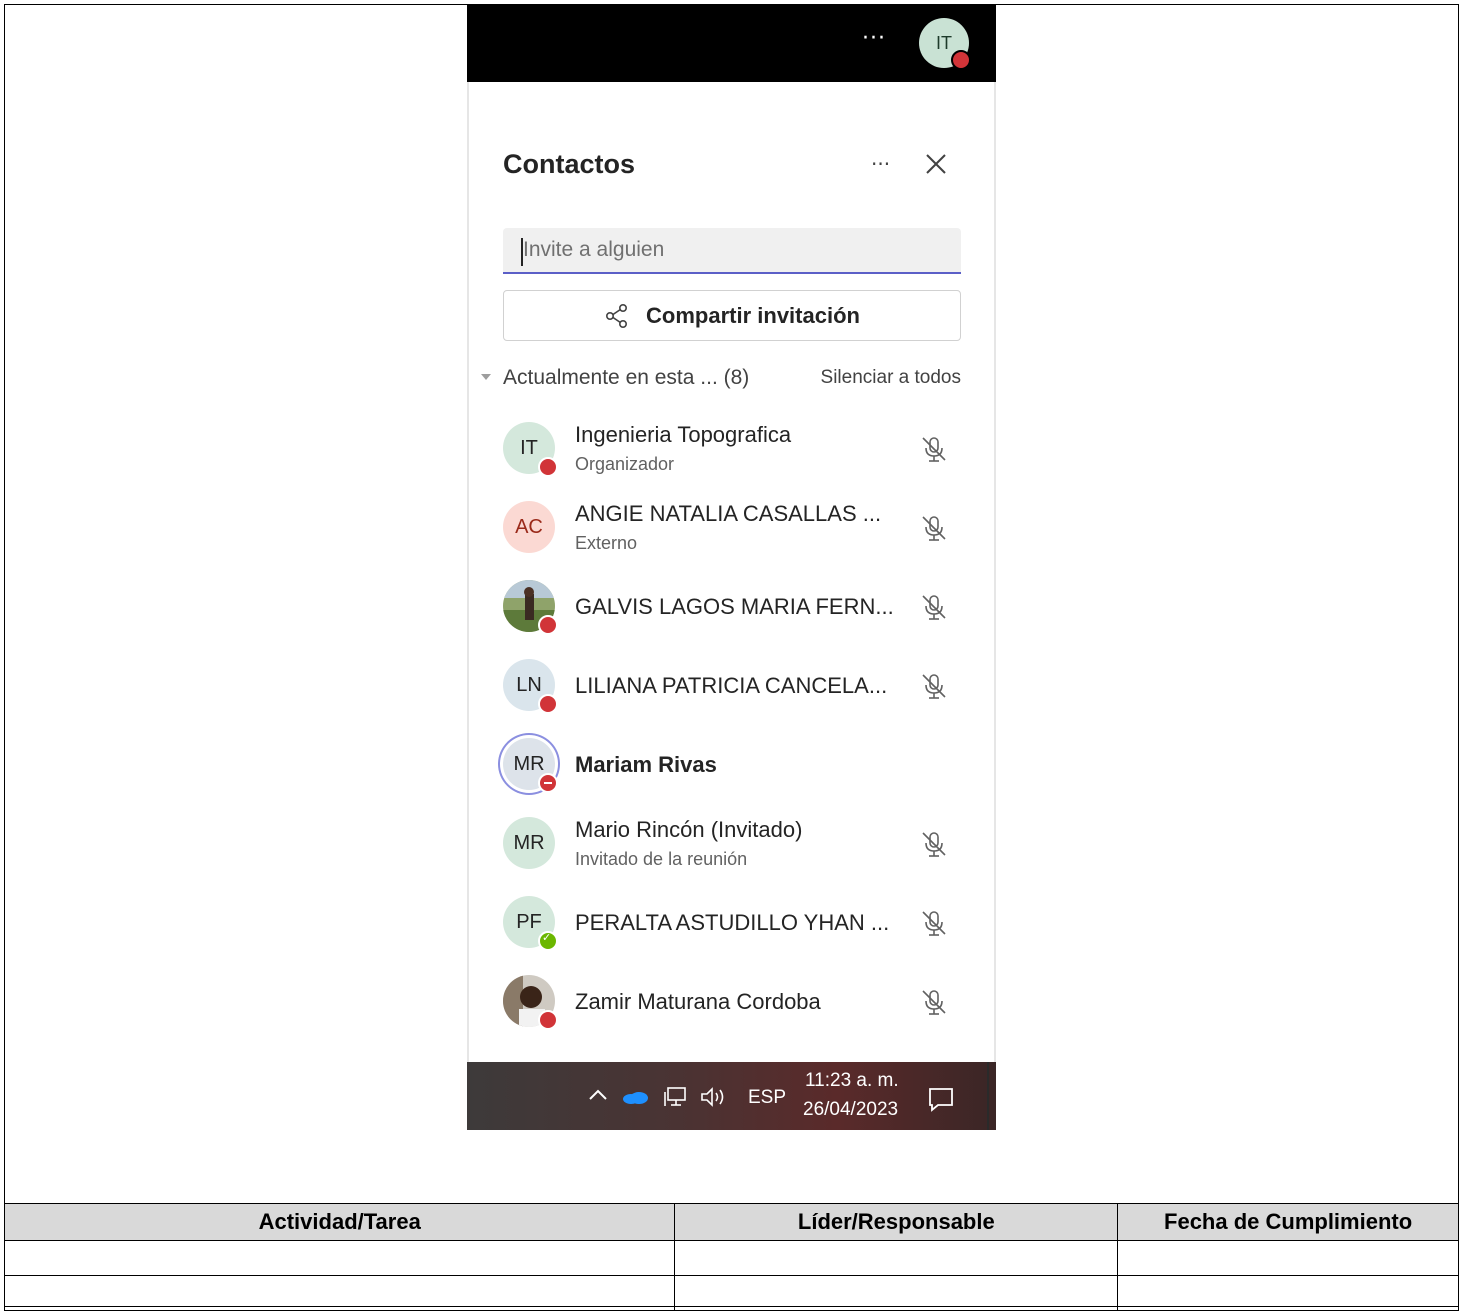 Image resolution: width=1465 pixels, height=1311 pixels. What do you see at coordinates (661, 859) in the screenshot?
I see `participant-role: Invitado de la reunión` at bounding box center [661, 859].